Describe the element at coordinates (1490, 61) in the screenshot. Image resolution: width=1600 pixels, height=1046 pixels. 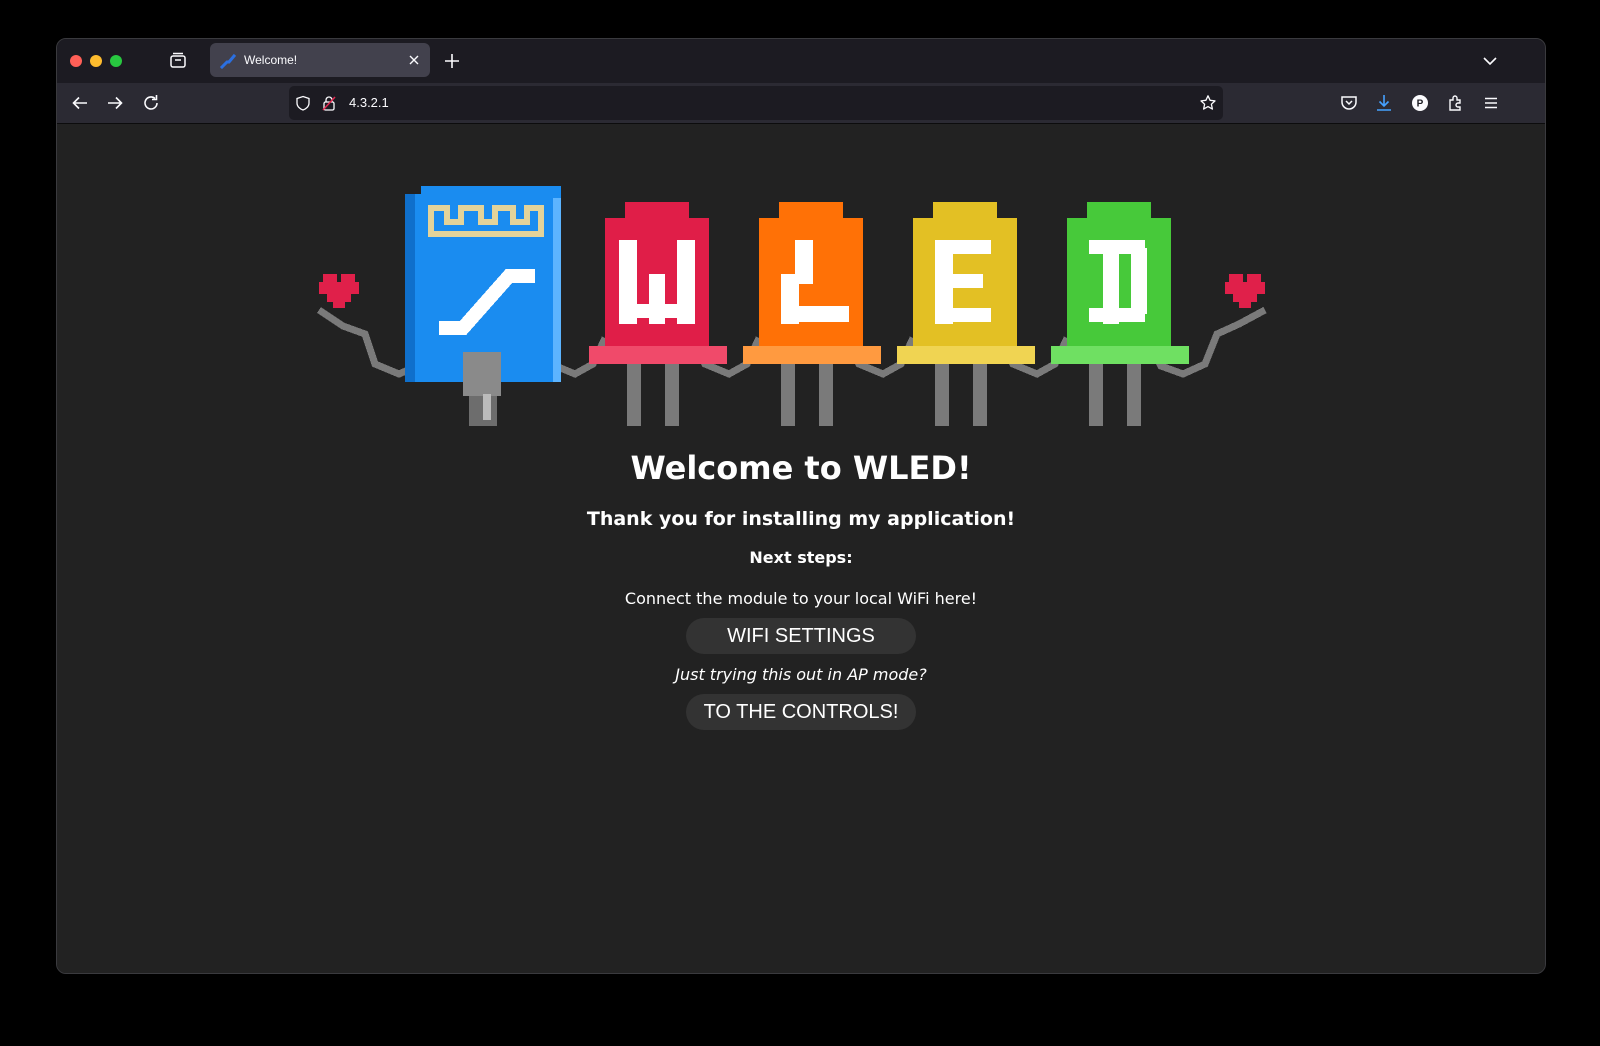
I see `chevron-down-icon` at that location.